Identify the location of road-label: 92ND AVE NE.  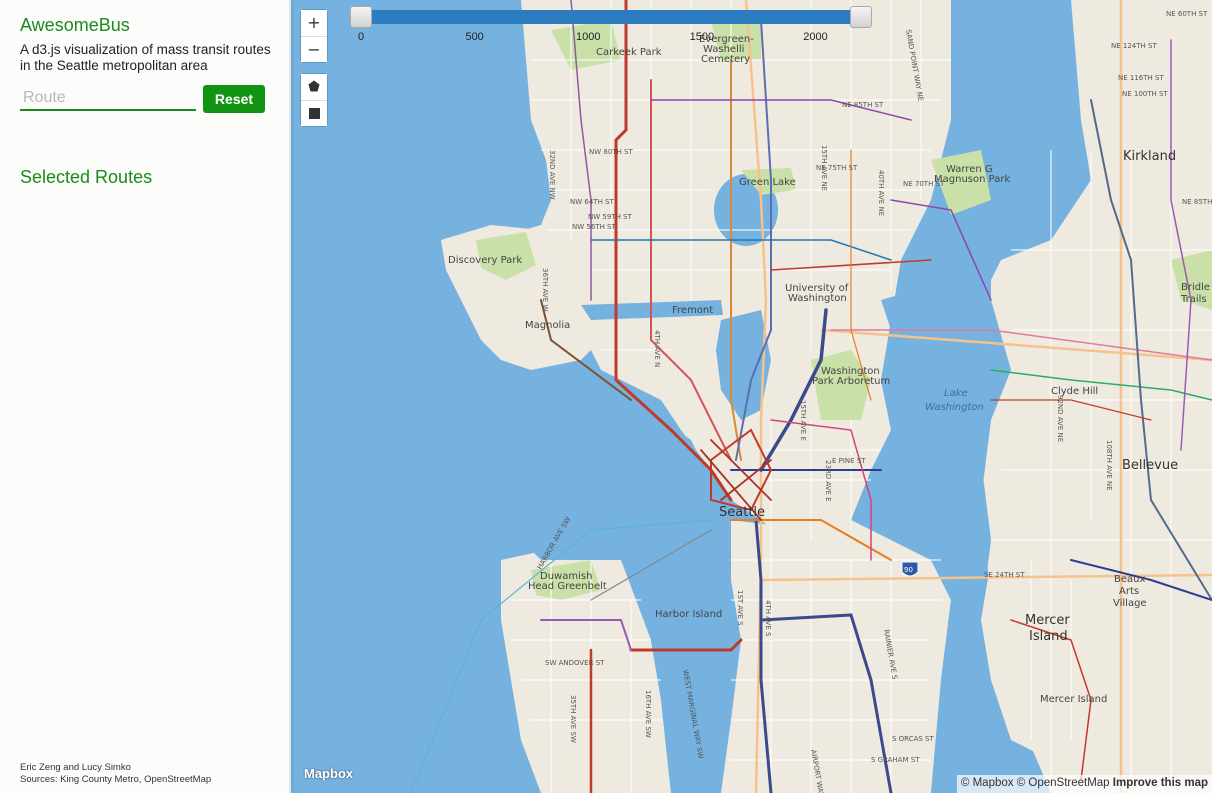
(1060, 418).